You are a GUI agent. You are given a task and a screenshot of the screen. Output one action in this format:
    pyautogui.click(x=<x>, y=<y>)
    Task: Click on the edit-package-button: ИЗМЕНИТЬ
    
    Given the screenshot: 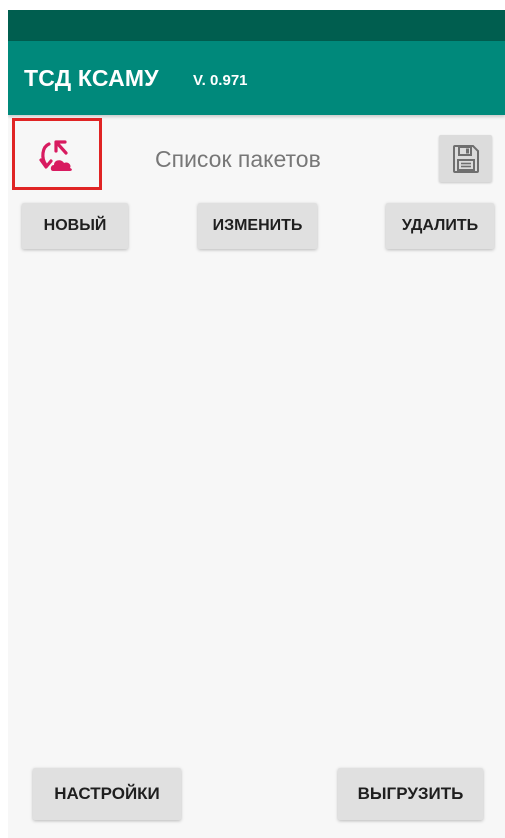 What is the action you would take?
    pyautogui.click(x=257, y=226)
    